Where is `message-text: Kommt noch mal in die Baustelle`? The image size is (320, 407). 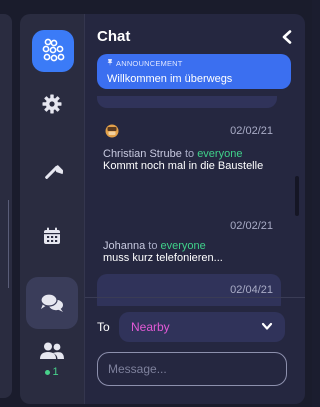 message-text: Kommt noch mal in die Baustelle is located at coordinates (183, 166).